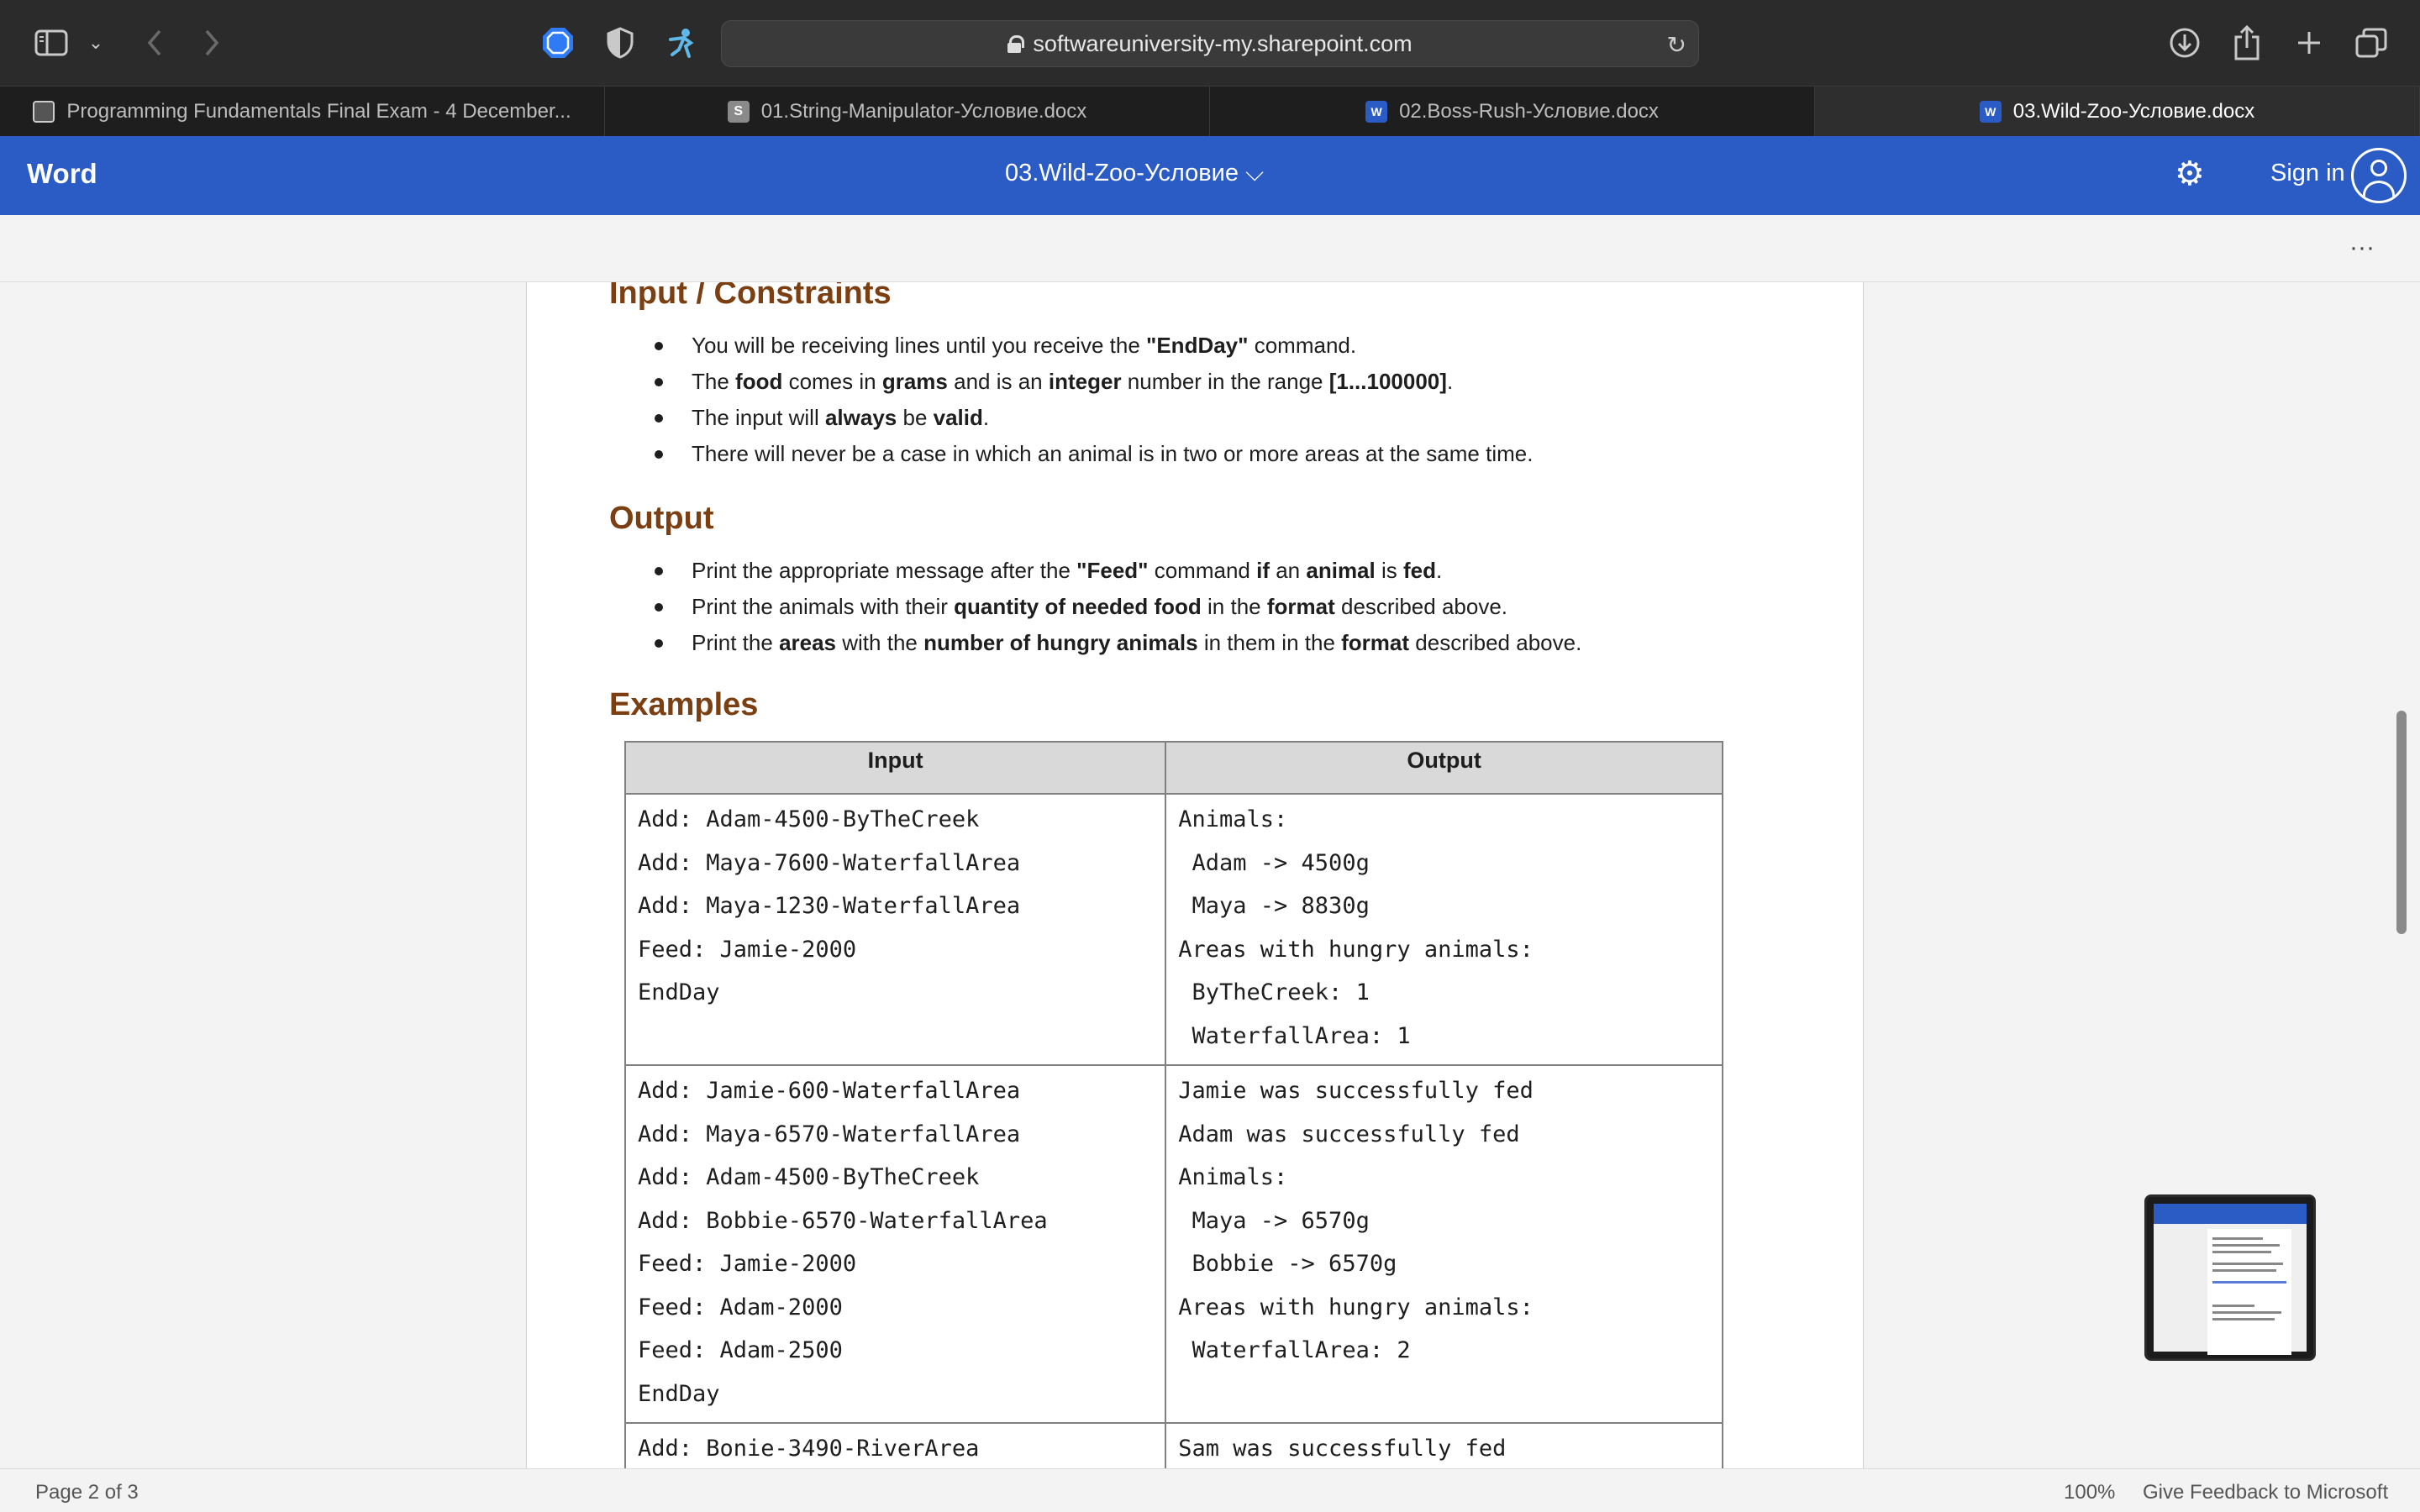  Describe the element at coordinates (2371, 43) in the screenshot. I see `tab-overview-icon` at that location.